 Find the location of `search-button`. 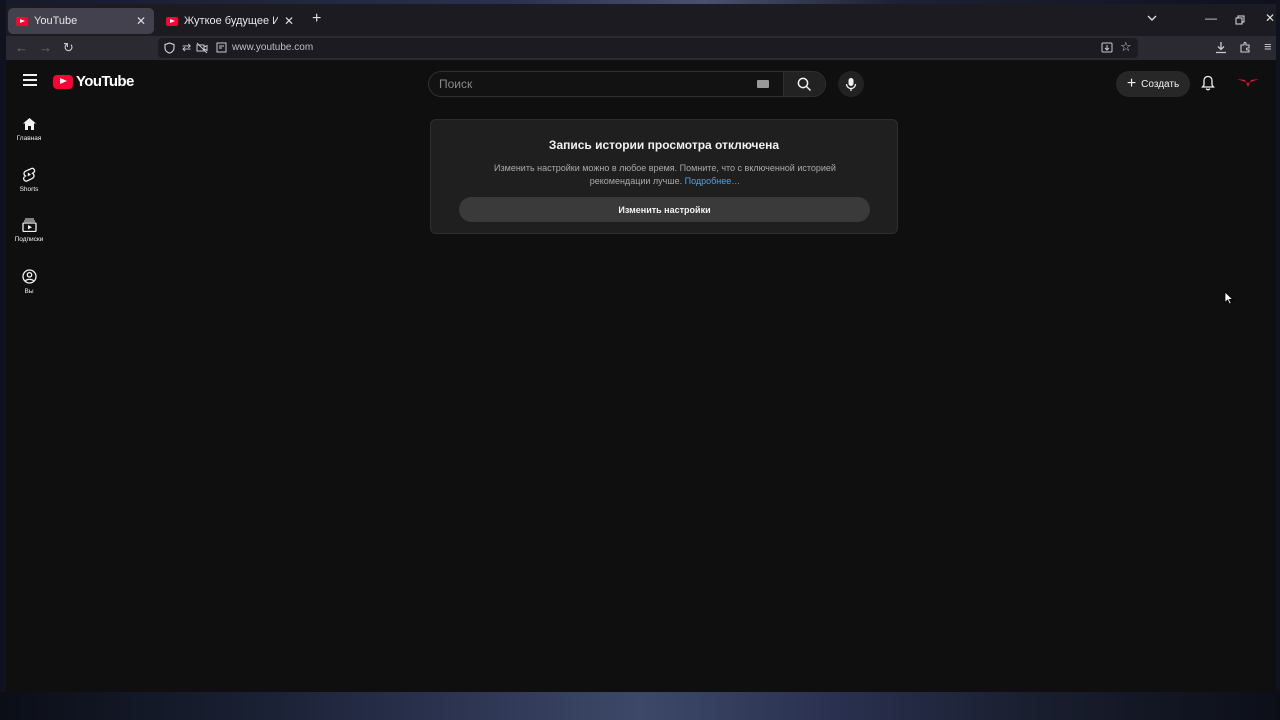

search-button is located at coordinates (804, 84).